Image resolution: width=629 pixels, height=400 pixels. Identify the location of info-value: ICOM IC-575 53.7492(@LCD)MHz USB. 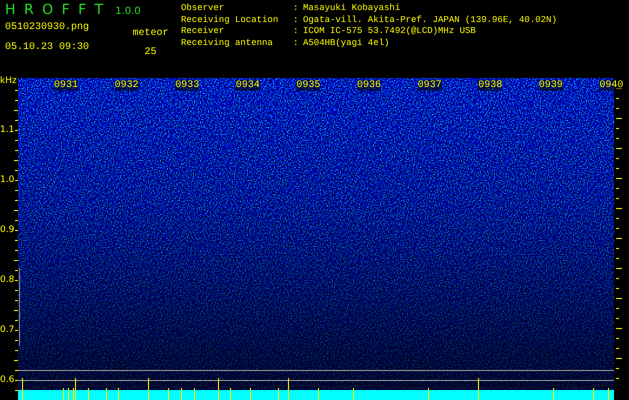
(390, 32).